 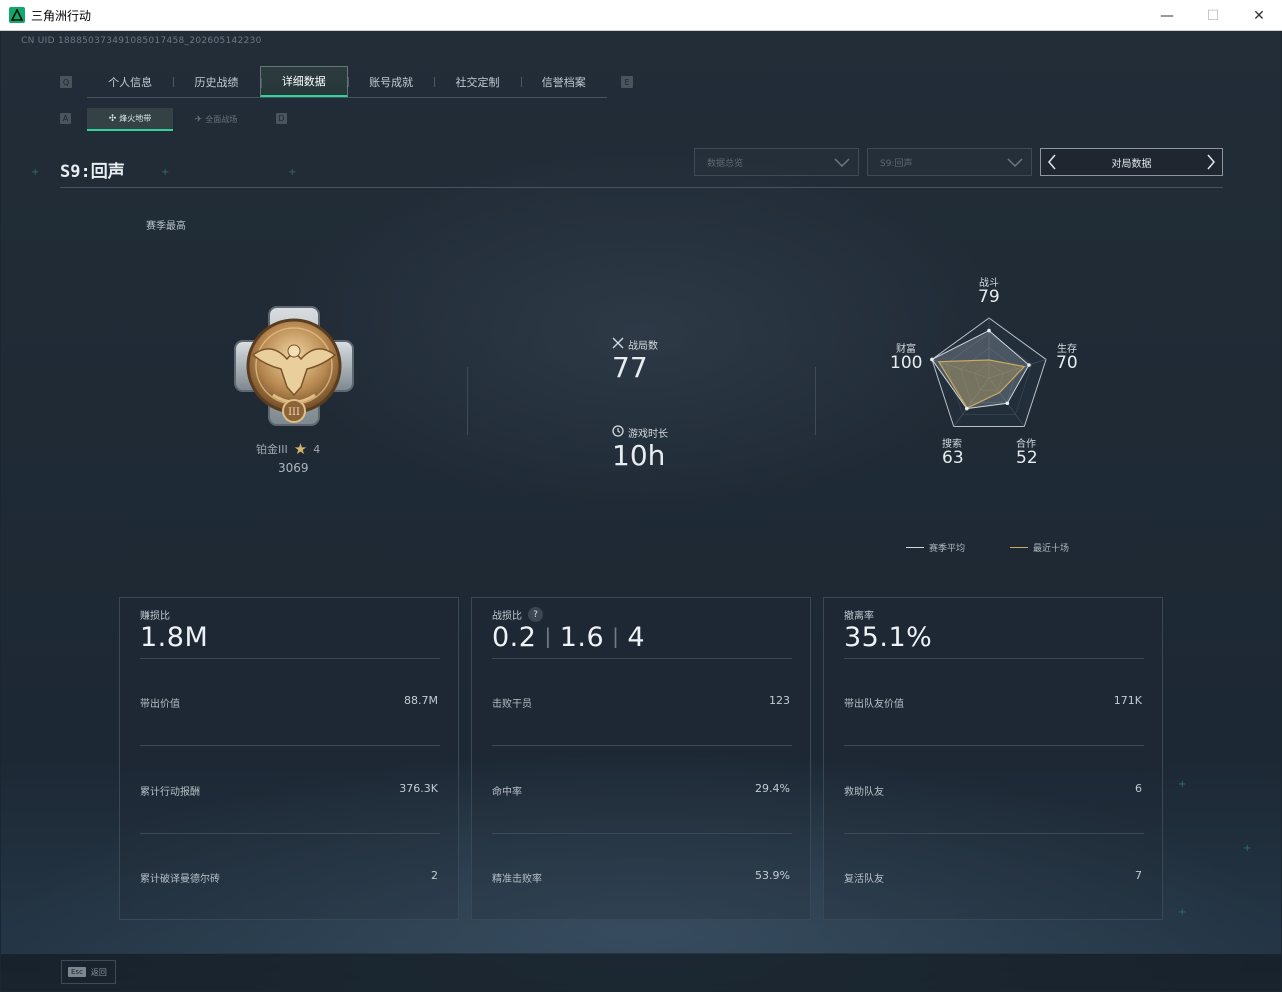 What do you see at coordinates (1213, 15) in the screenshot?
I see `maximize-button: ☐` at bounding box center [1213, 15].